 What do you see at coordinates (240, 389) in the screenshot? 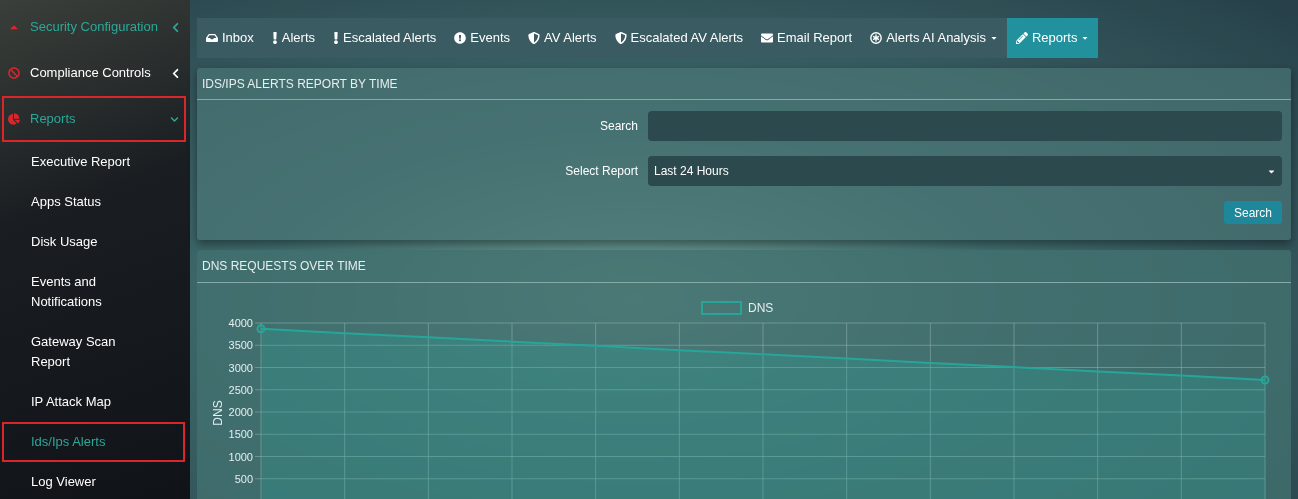
I see `y-tick-label: 2500` at bounding box center [240, 389].